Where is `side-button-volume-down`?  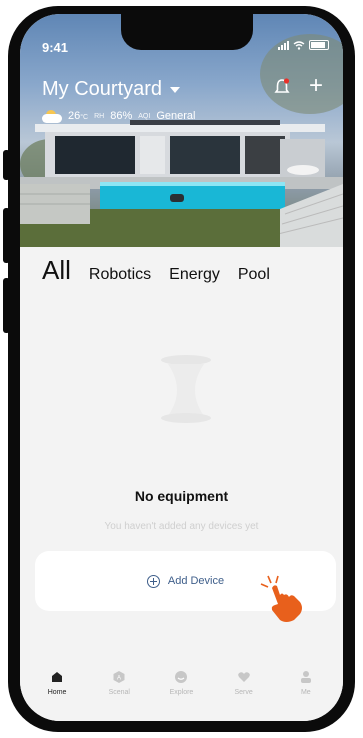 side-button-volume-down is located at coordinates (6, 305).